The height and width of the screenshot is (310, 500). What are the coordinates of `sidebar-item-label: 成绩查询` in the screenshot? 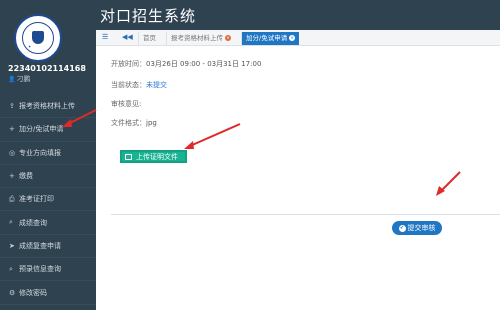 It's located at (33, 222).